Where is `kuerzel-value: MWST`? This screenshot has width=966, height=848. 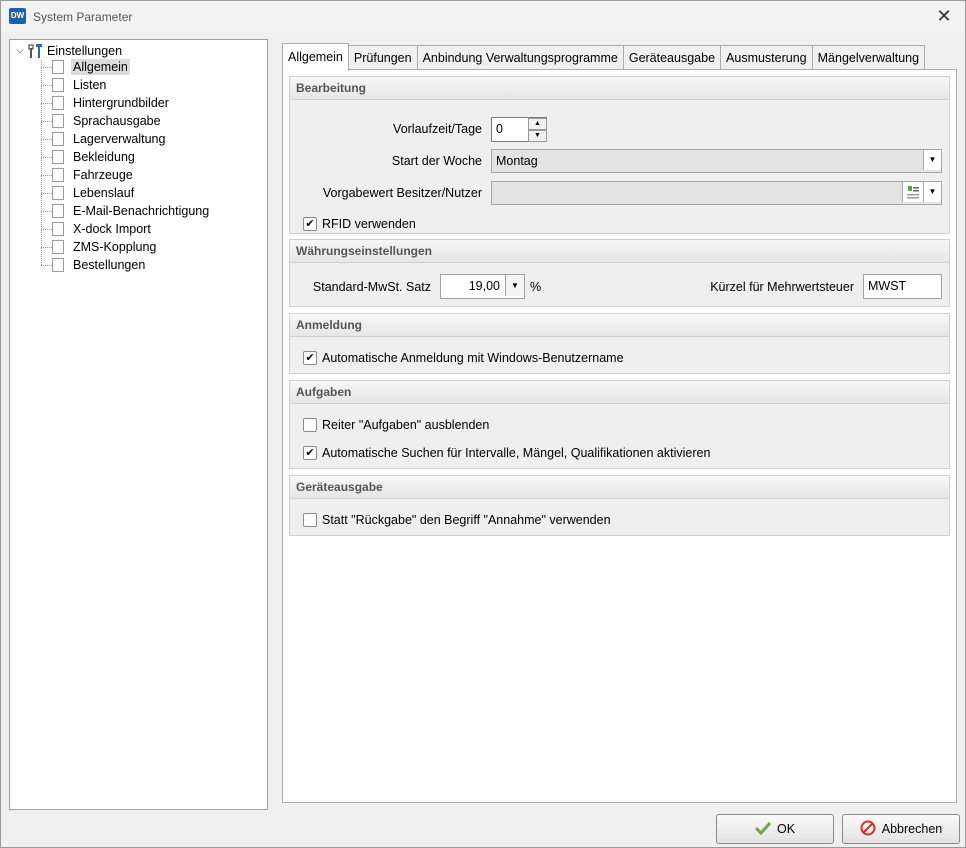 kuerzel-value: MWST is located at coordinates (887, 286).